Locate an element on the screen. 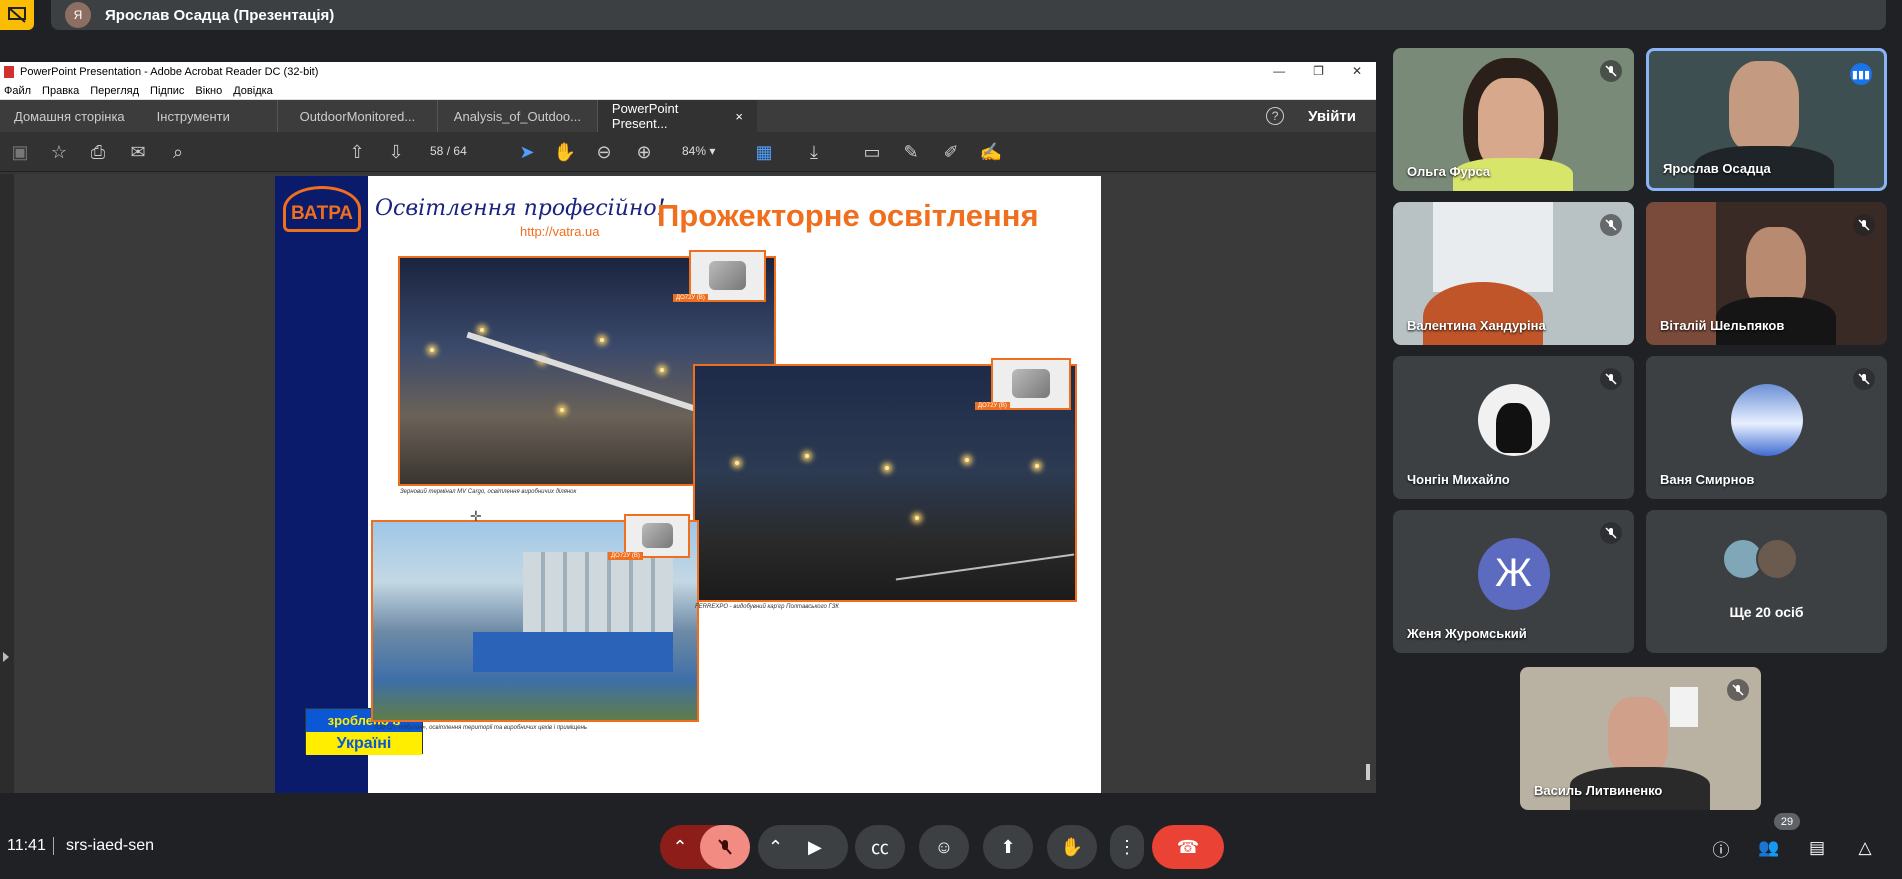 The width and height of the screenshot is (1902, 879). present-button: ⬆ is located at coordinates (1008, 847).